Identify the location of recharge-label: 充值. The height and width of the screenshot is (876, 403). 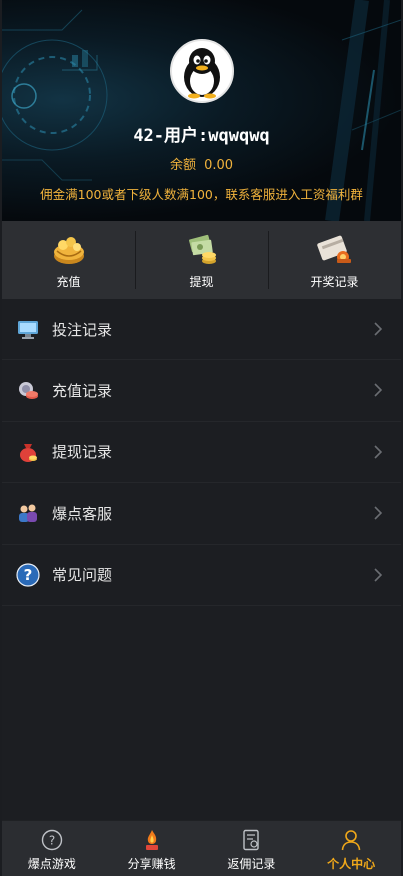
(68, 282).